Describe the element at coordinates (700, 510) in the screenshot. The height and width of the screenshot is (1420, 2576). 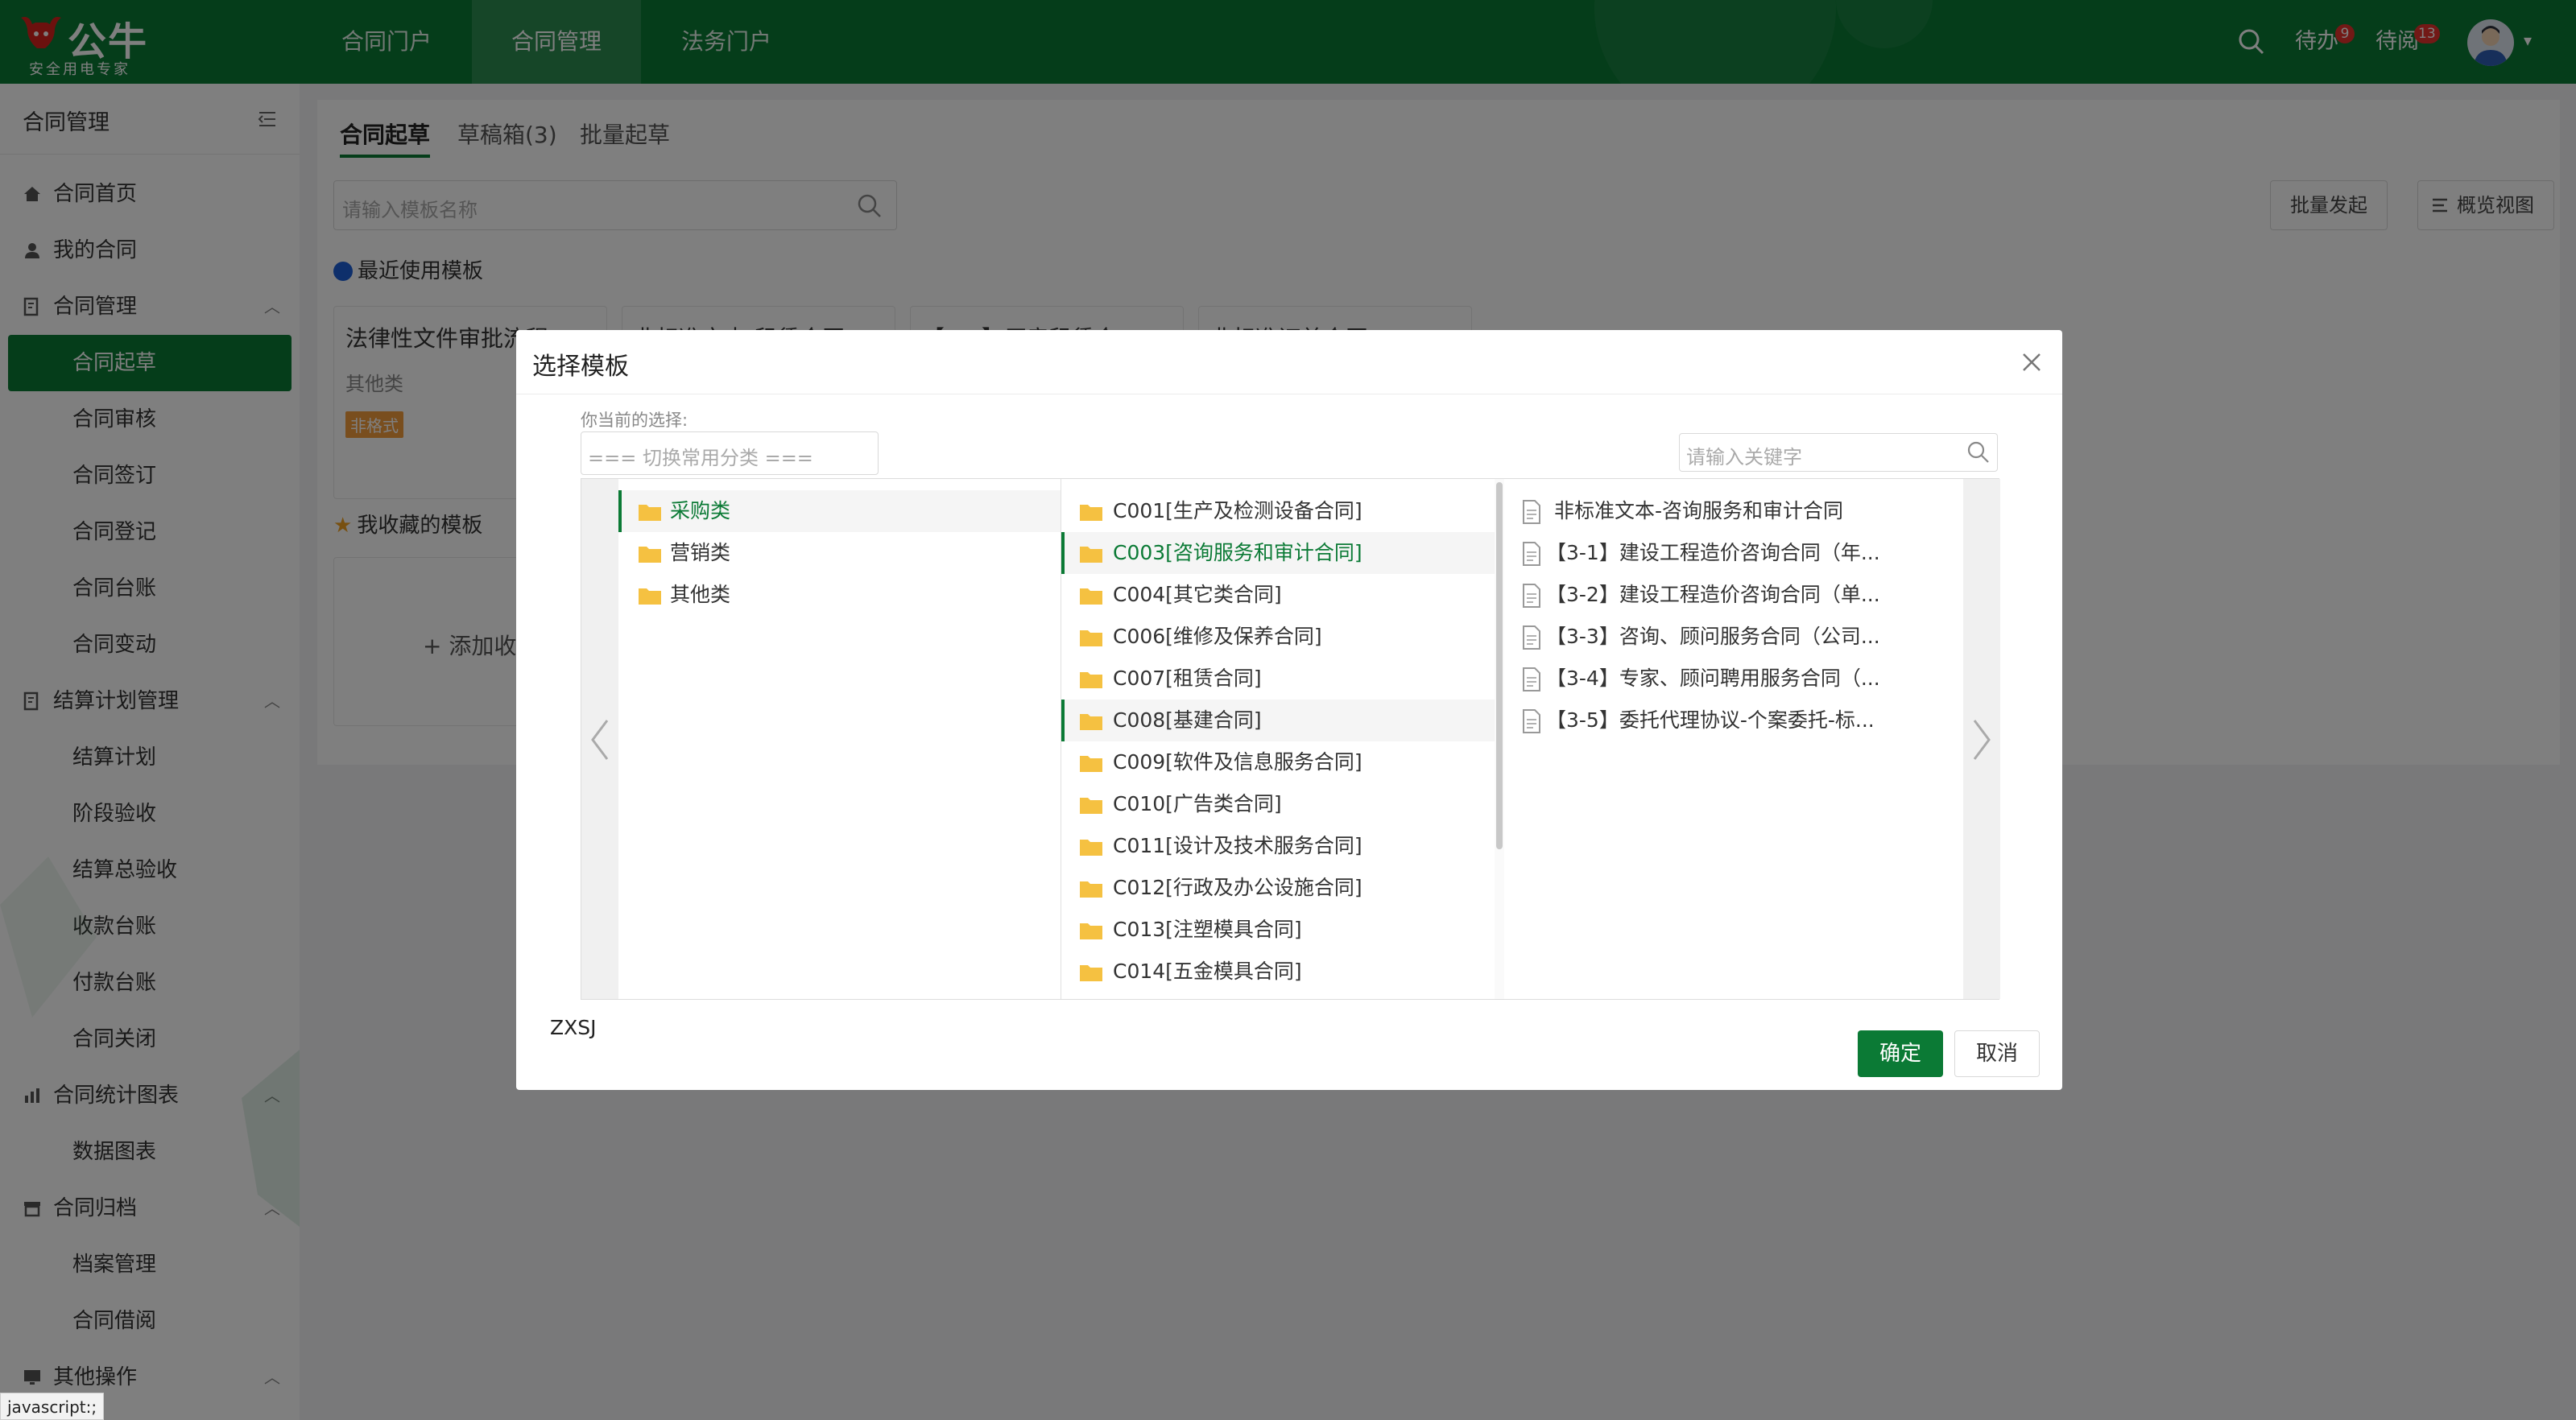
I see `category-label: 采购类` at that location.